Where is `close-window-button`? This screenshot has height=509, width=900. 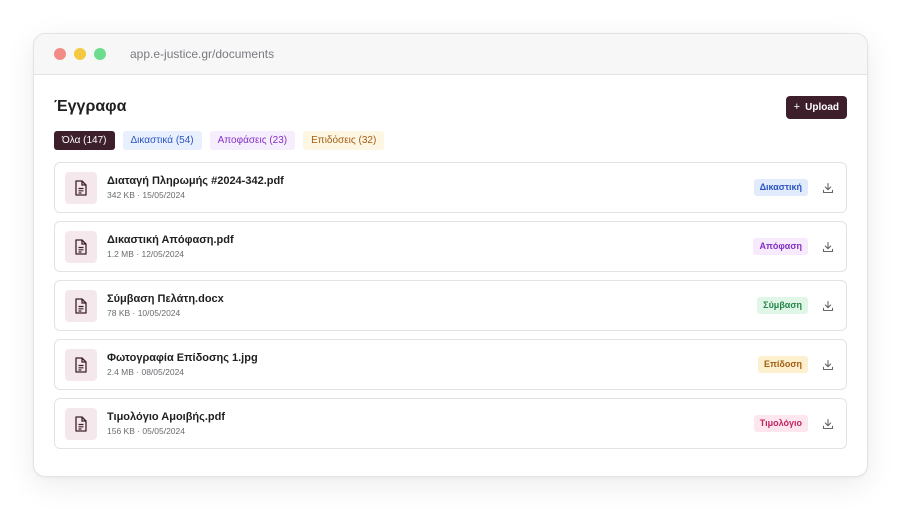
close-window-button is located at coordinates (60, 54).